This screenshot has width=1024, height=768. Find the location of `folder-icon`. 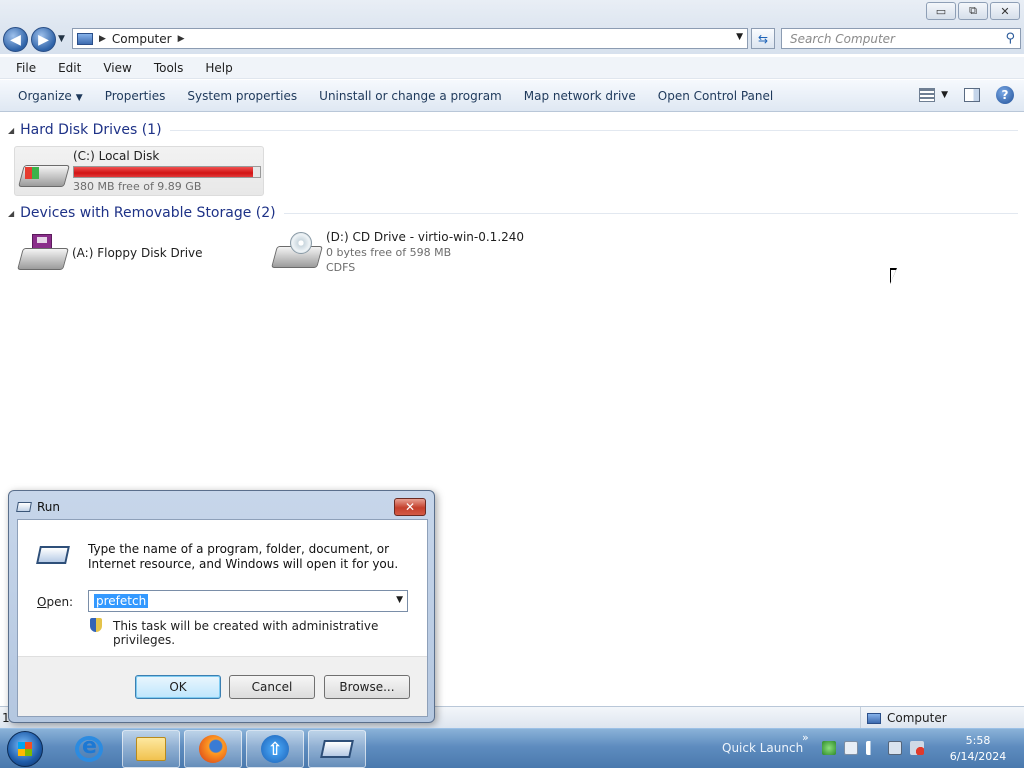

folder-icon is located at coordinates (151, 749).